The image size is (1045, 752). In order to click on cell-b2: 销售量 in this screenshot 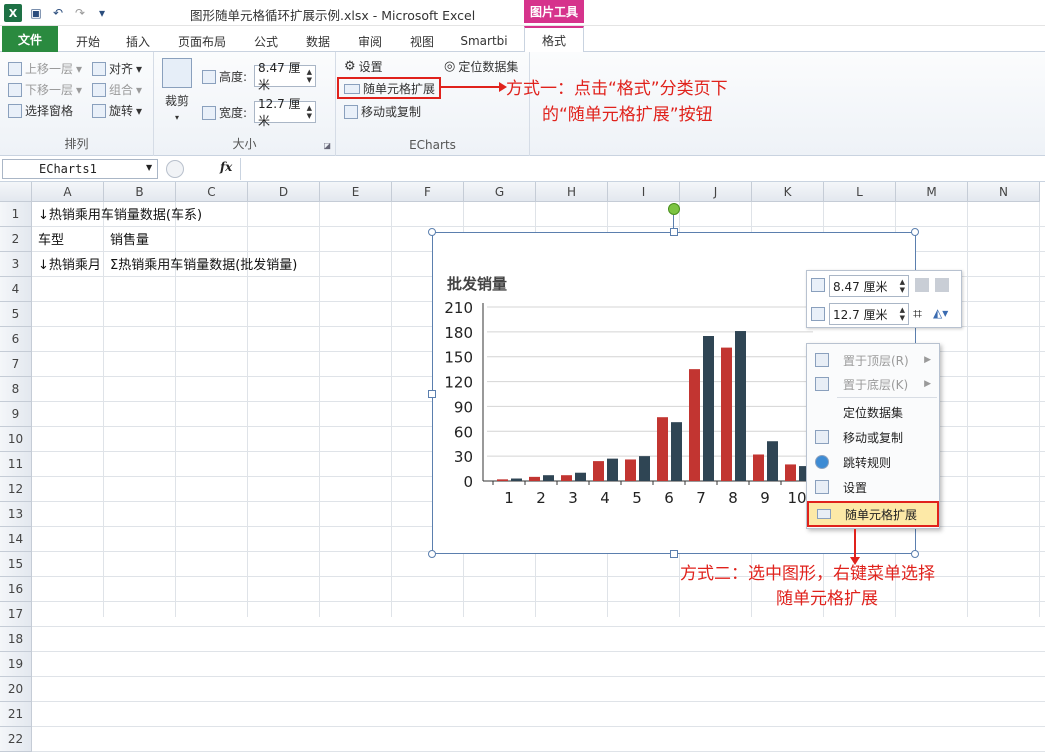, I will do `click(129, 238)`.